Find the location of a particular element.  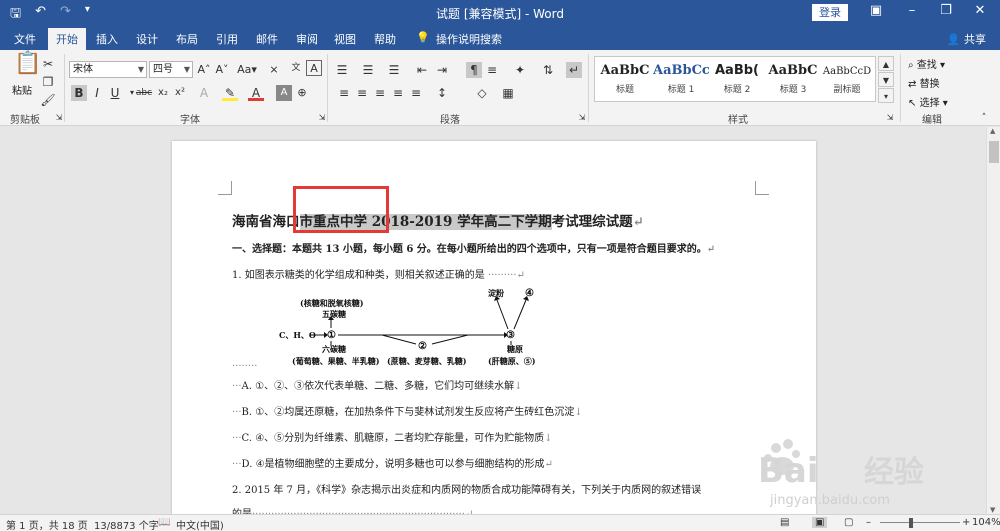

style-heading-2: AaBb( 标题 2 is located at coordinates (737, 79).